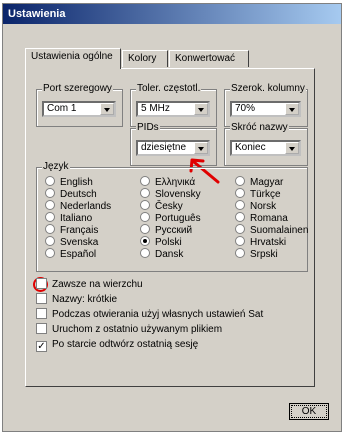 The width and height of the screenshot is (348, 435). I want to click on language-option: Ελληνικά, so click(167, 182).